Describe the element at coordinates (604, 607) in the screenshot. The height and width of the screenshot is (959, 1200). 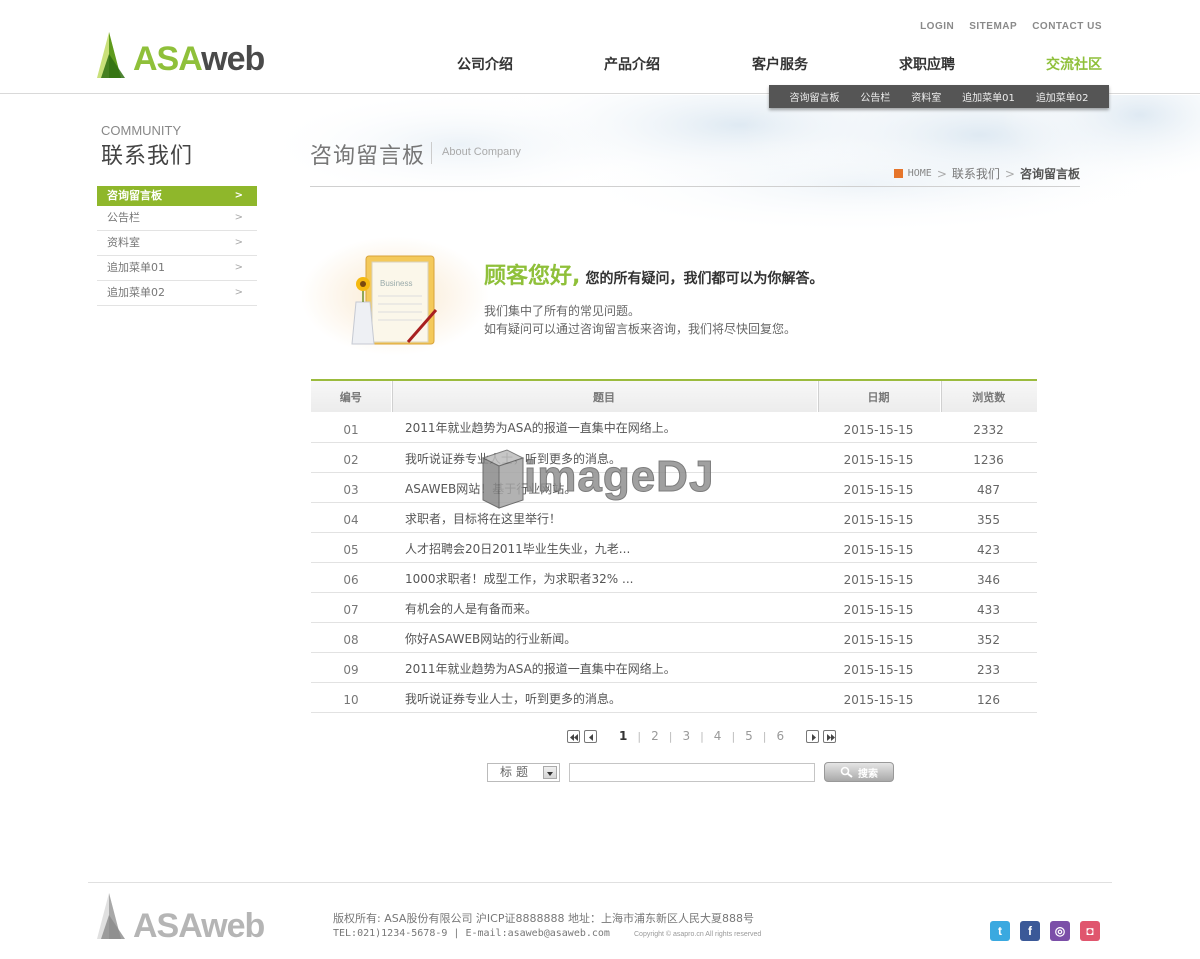
I see `row-title-link: 有机会的人是有备而来。` at that location.